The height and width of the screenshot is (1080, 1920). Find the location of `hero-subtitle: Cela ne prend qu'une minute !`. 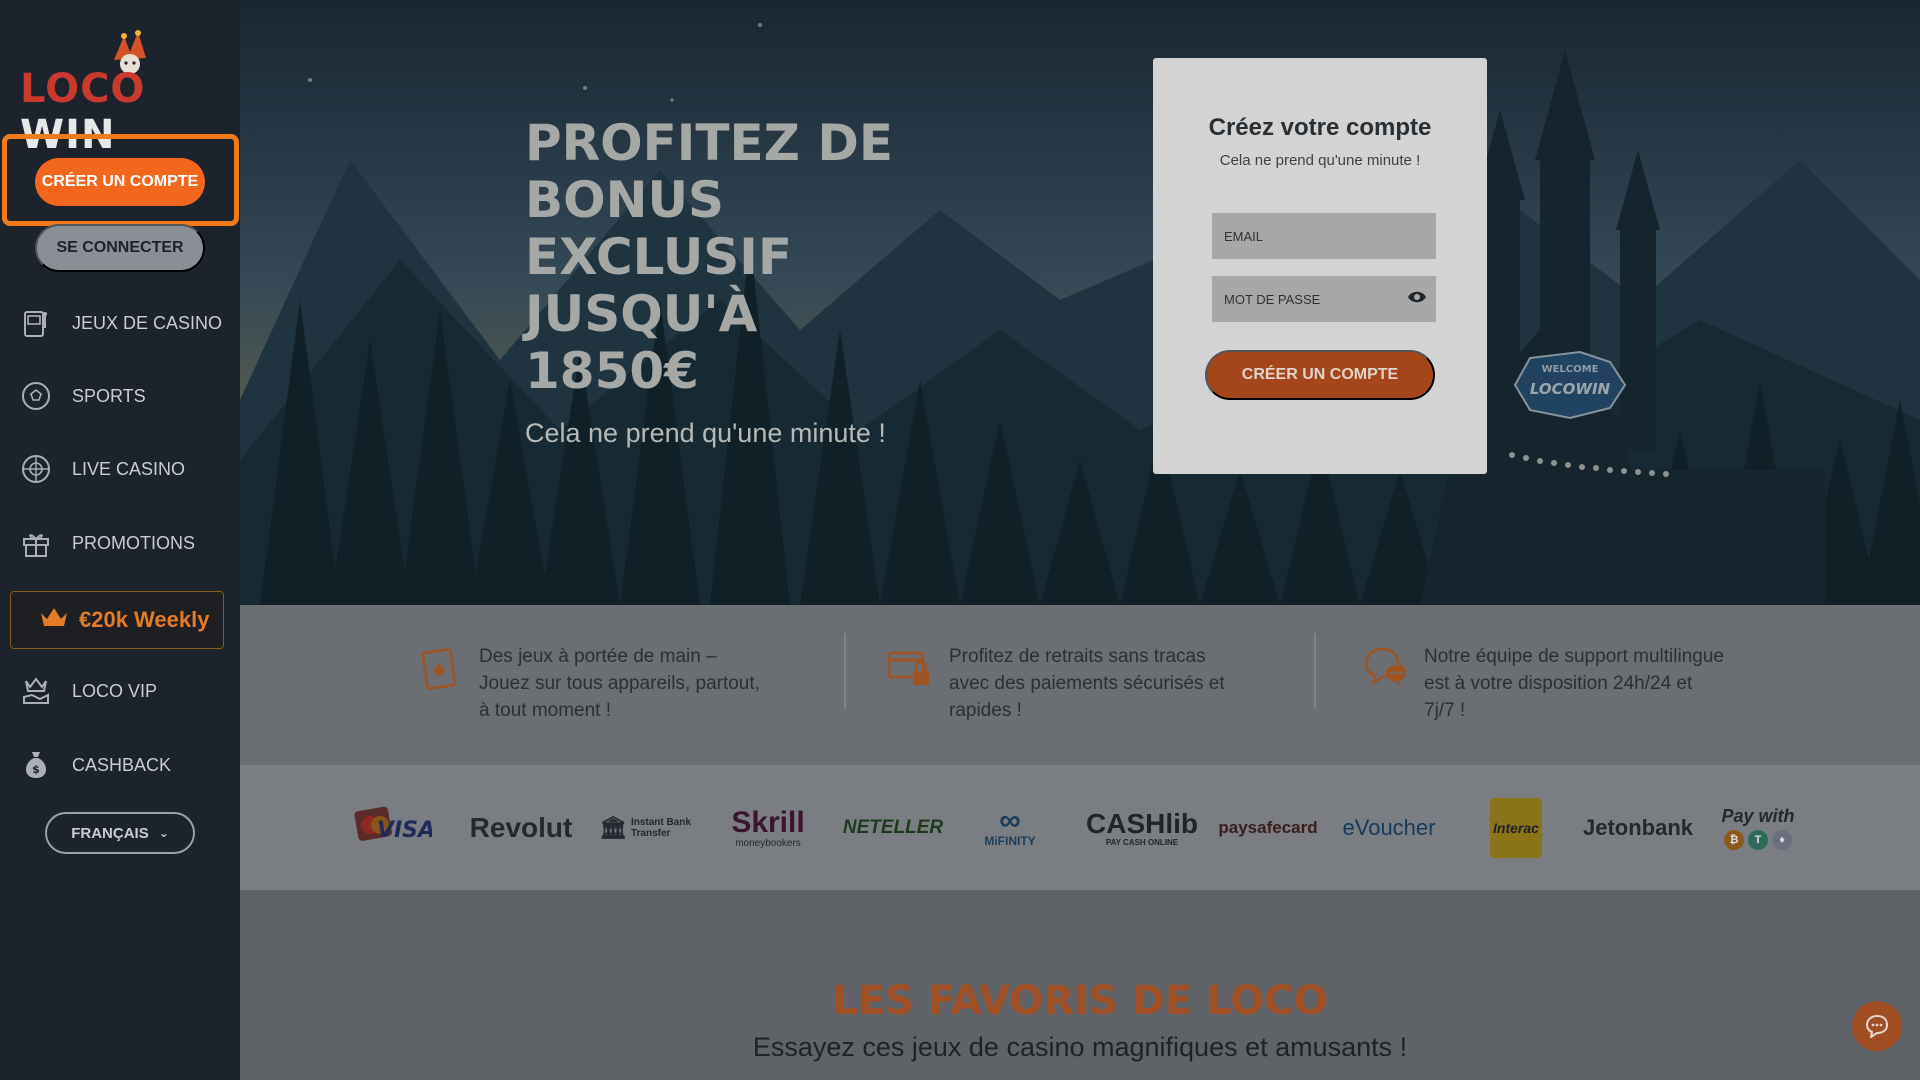

hero-subtitle: Cela ne prend qu'une minute ! is located at coordinates (705, 433).